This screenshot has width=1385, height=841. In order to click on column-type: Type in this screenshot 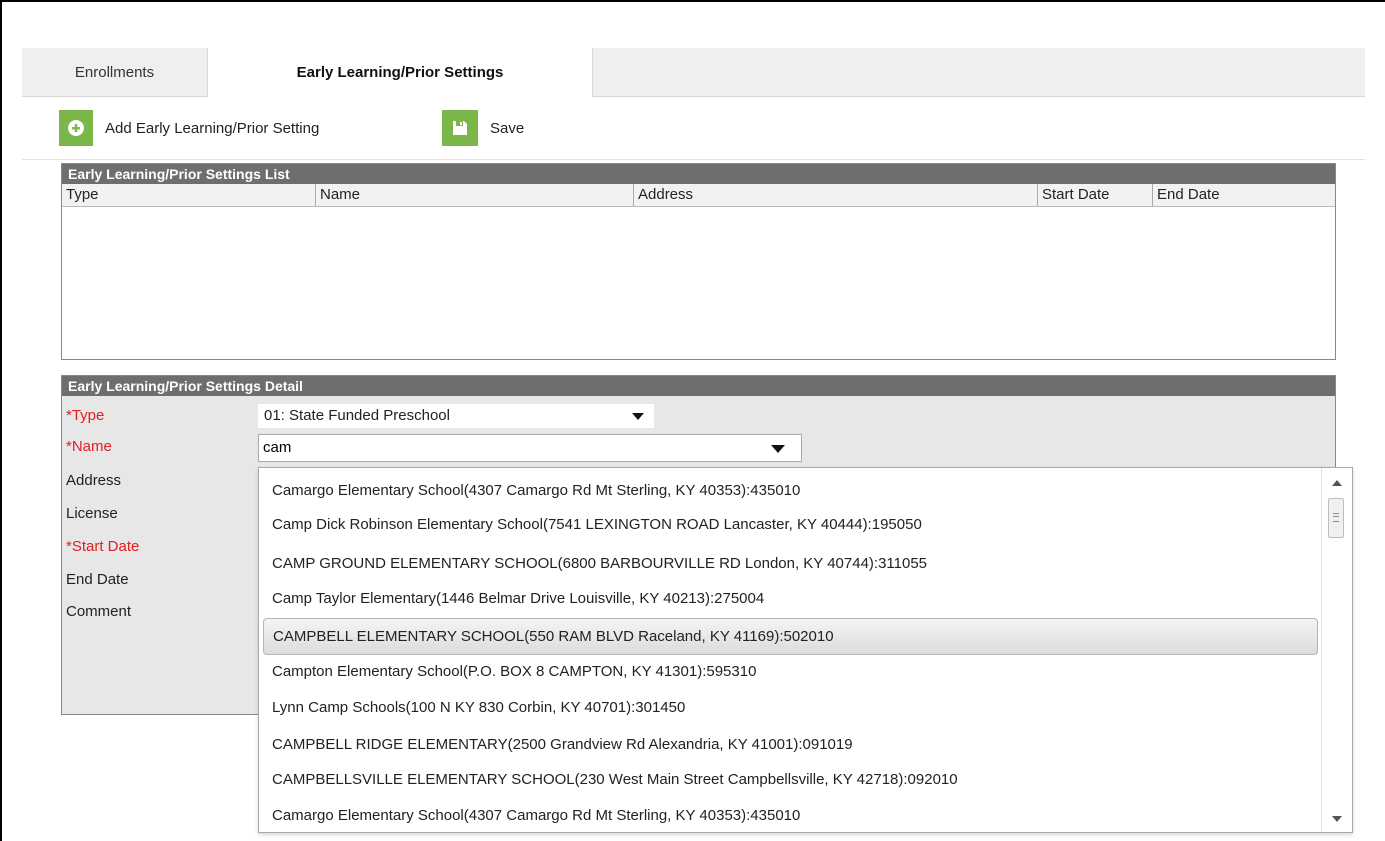, I will do `click(189, 195)`.